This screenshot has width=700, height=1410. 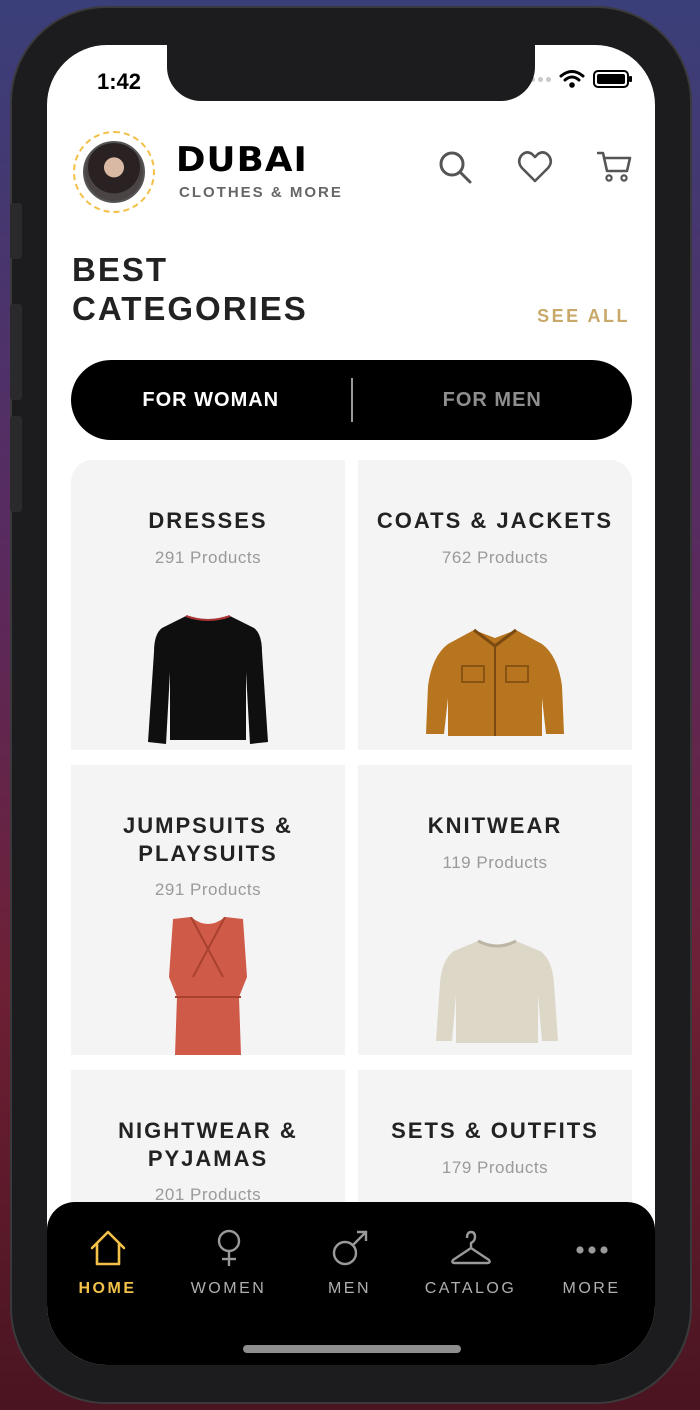 I want to click on category-title: NIGHTWEAR & PYJAMAS, so click(x=208, y=1144).